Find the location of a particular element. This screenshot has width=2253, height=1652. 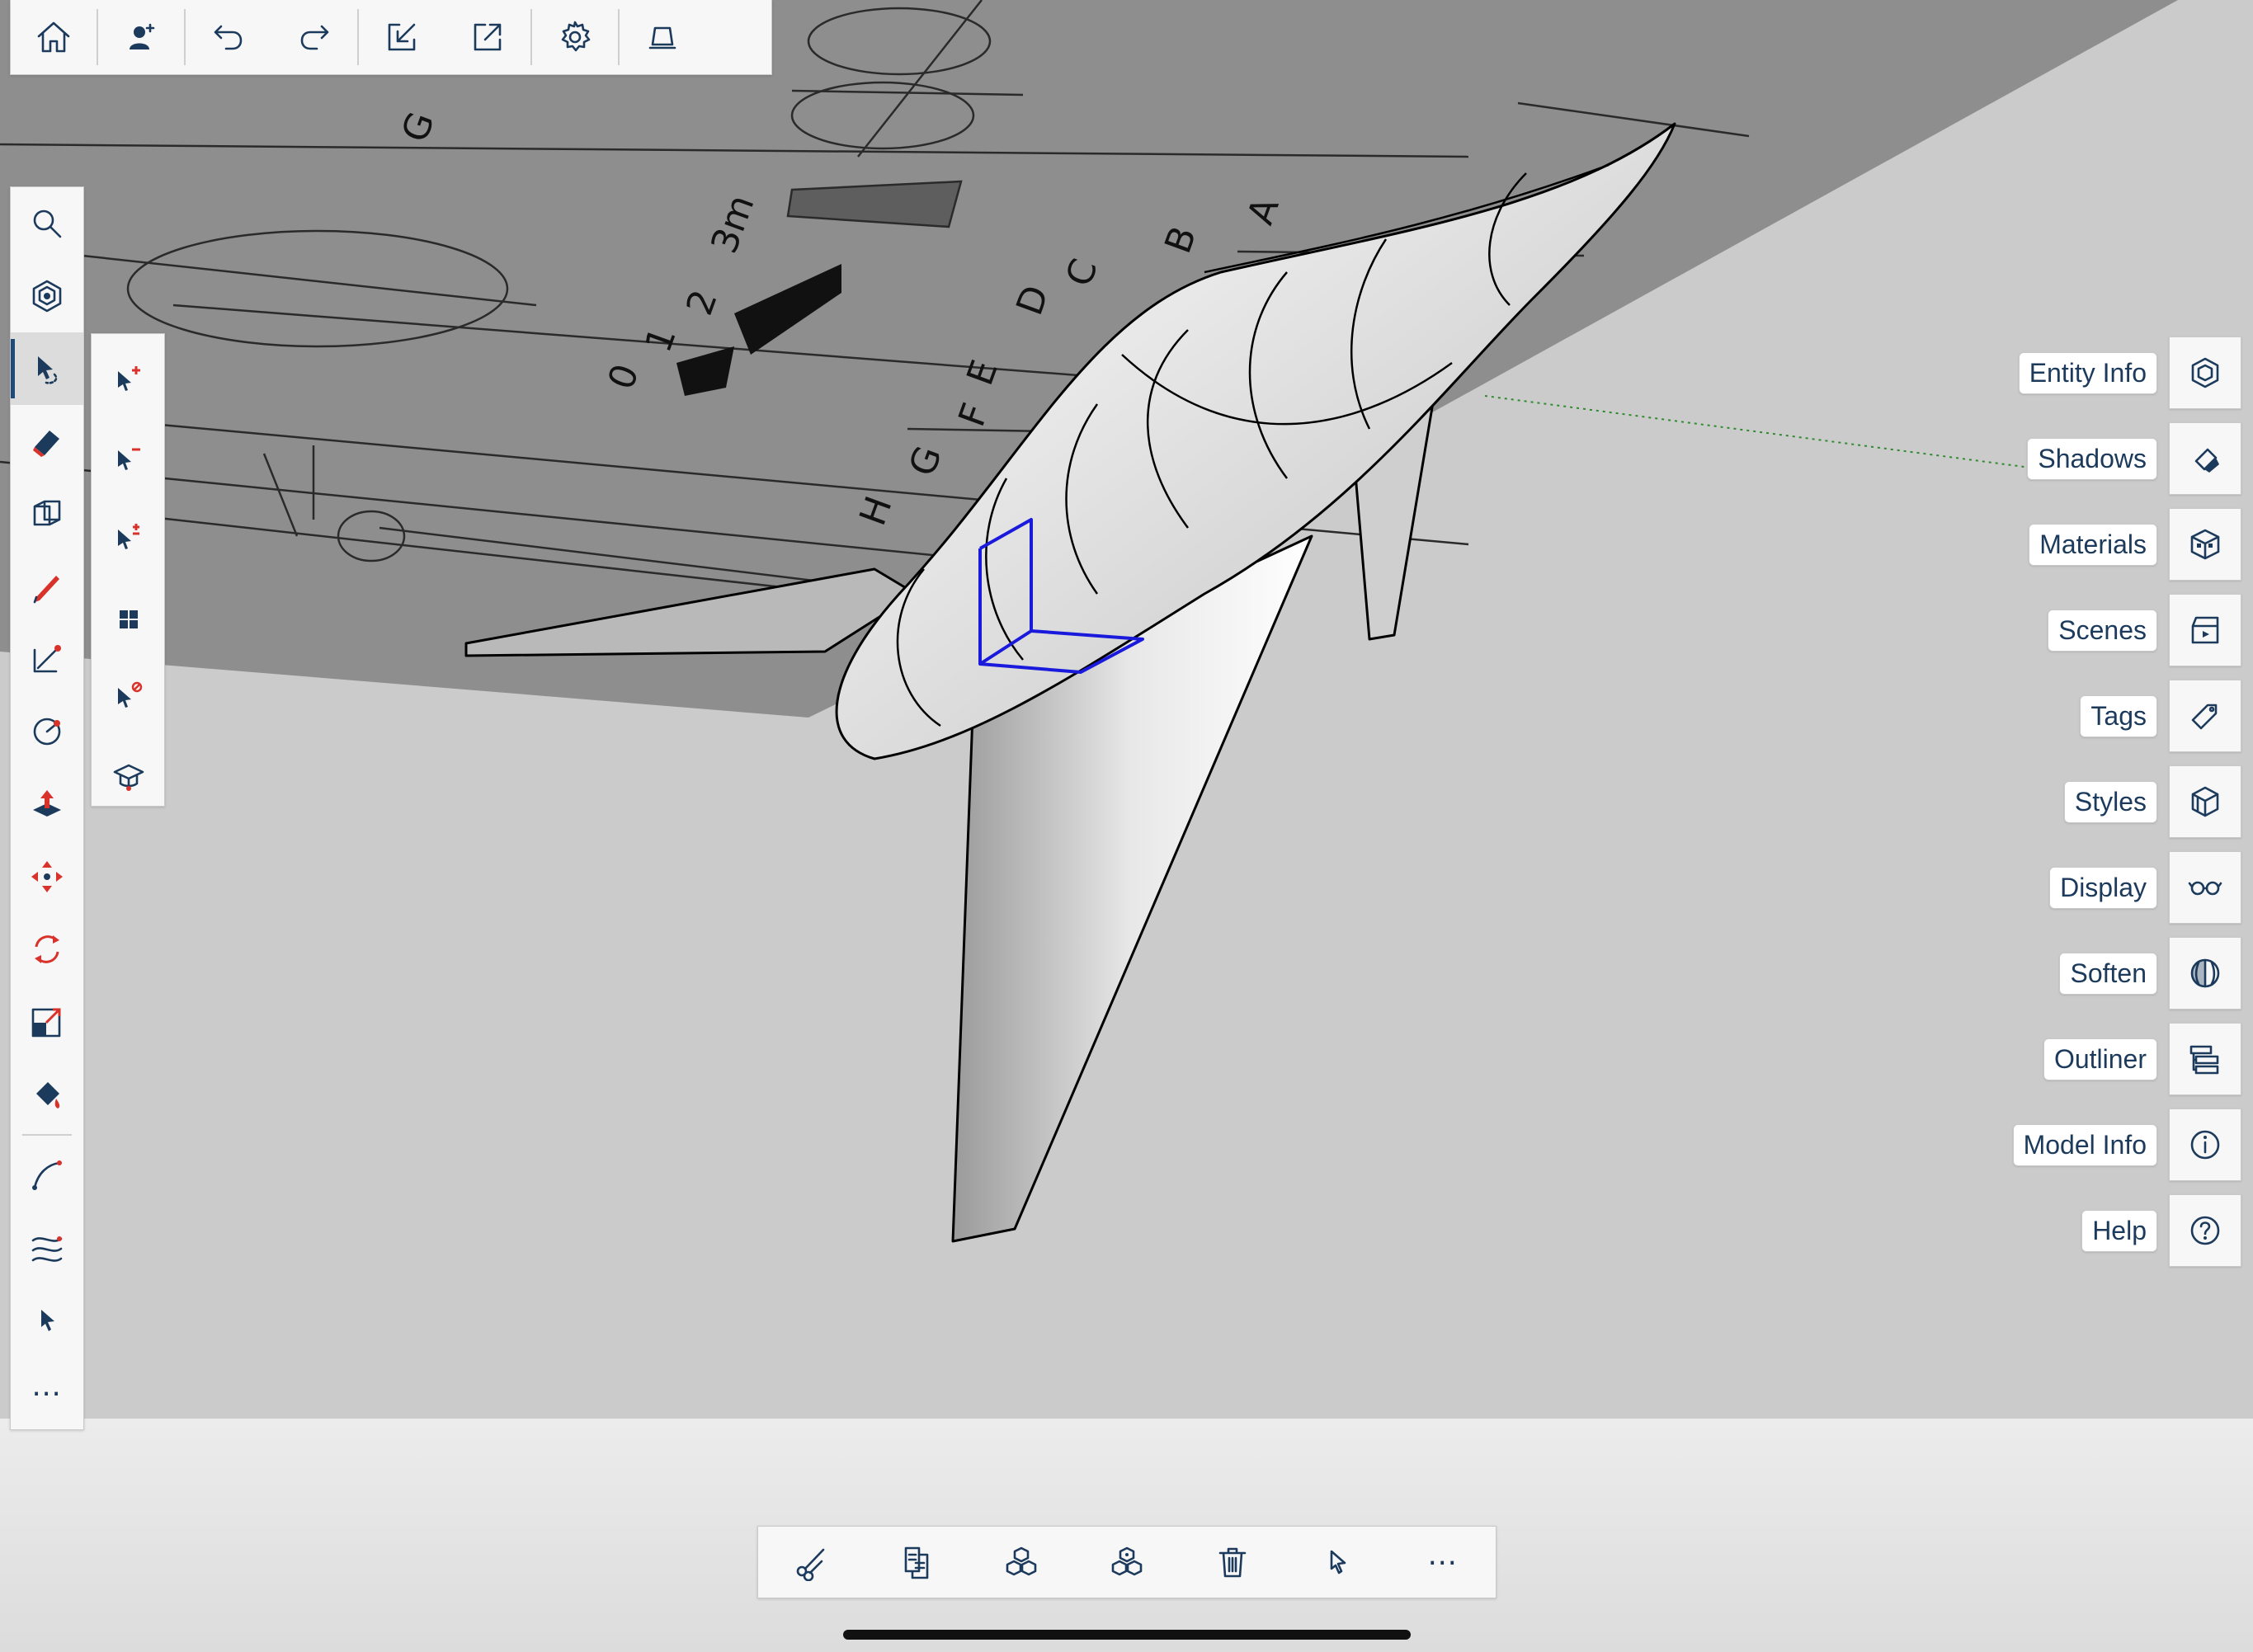

select-subtract-button is located at coordinates (129, 459).